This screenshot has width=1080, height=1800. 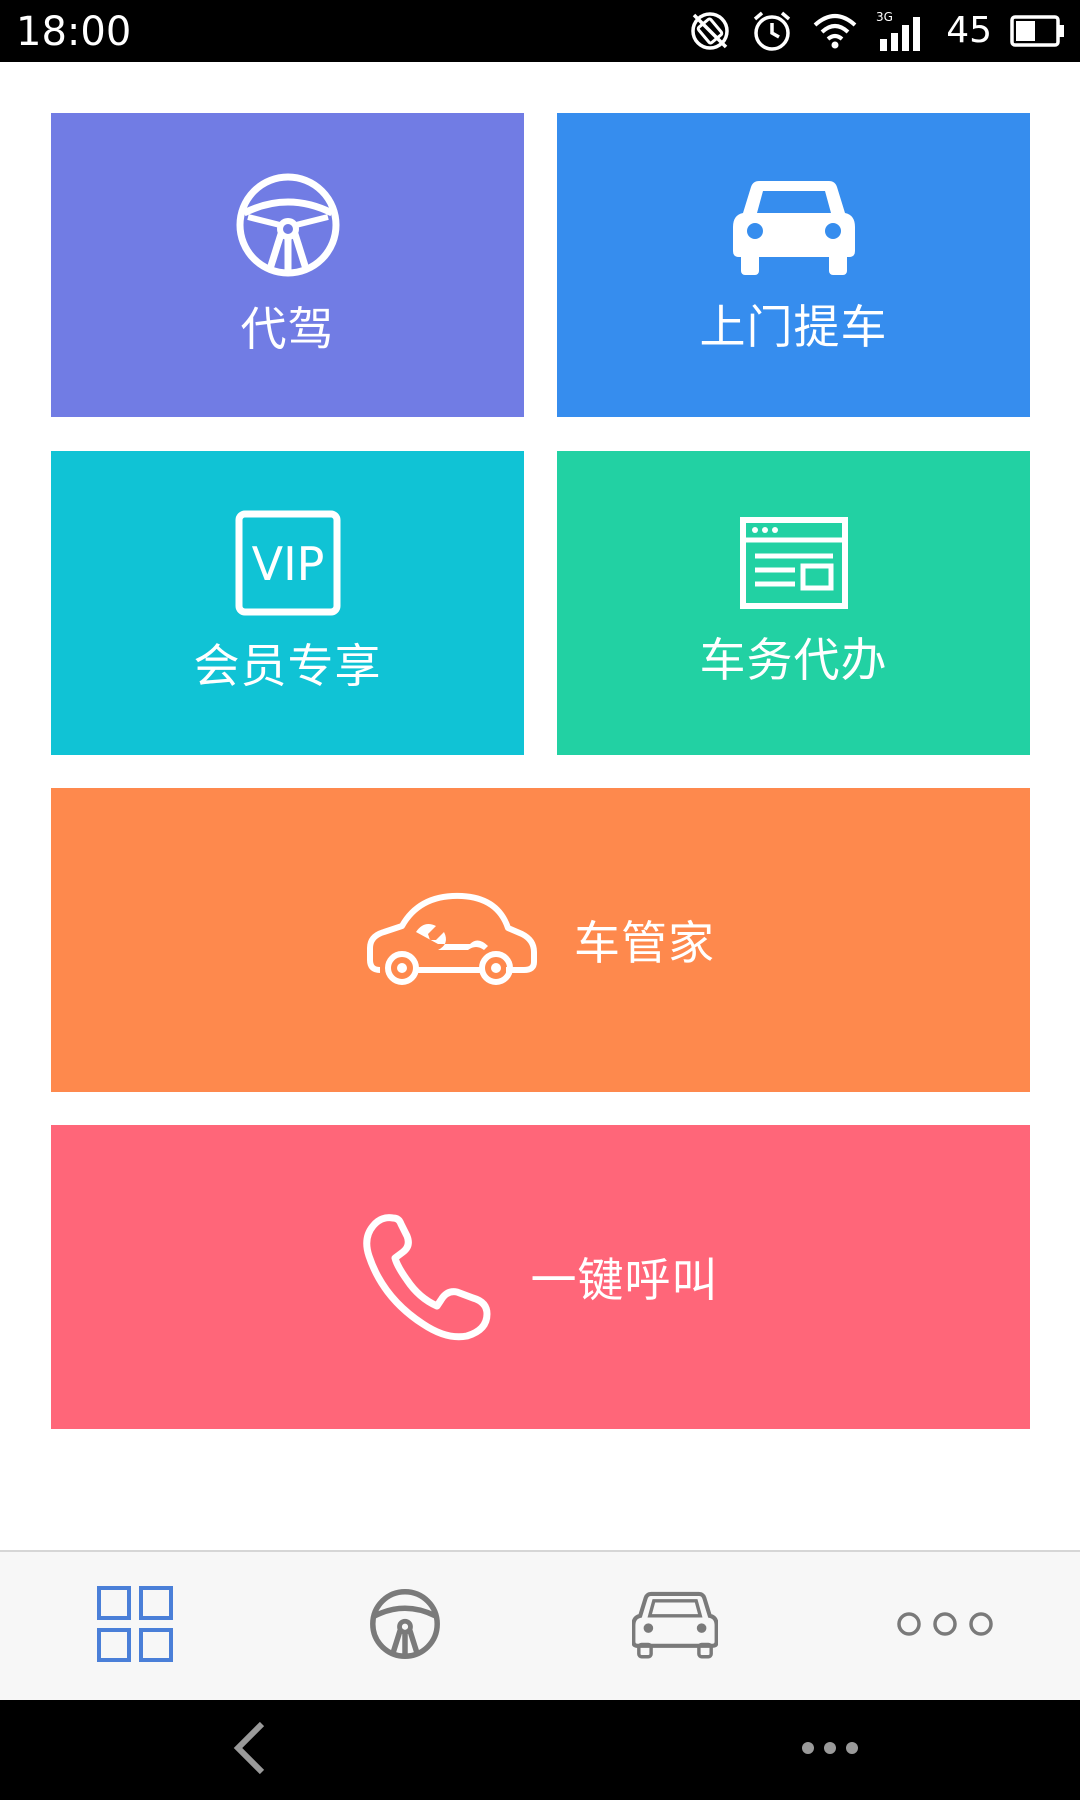 What do you see at coordinates (74, 32) in the screenshot?
I see `status-time: 18:00` at bounding box center [74, 32].